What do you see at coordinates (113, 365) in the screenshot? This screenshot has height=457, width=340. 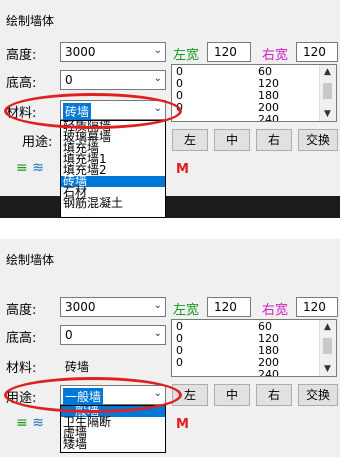 I see `material-combo: 砖墙` at bounding box center [113, 365].